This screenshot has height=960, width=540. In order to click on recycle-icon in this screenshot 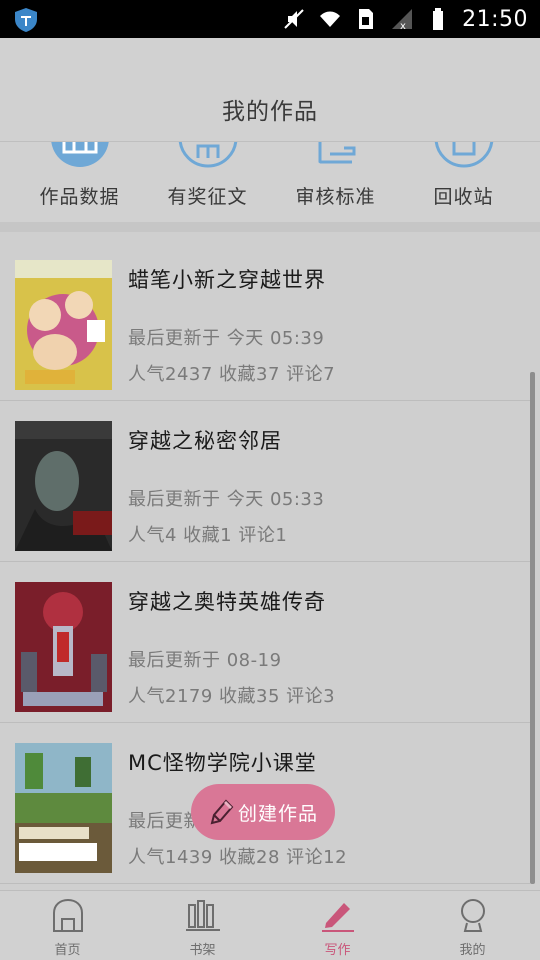, I will do `click(463, 155)`.